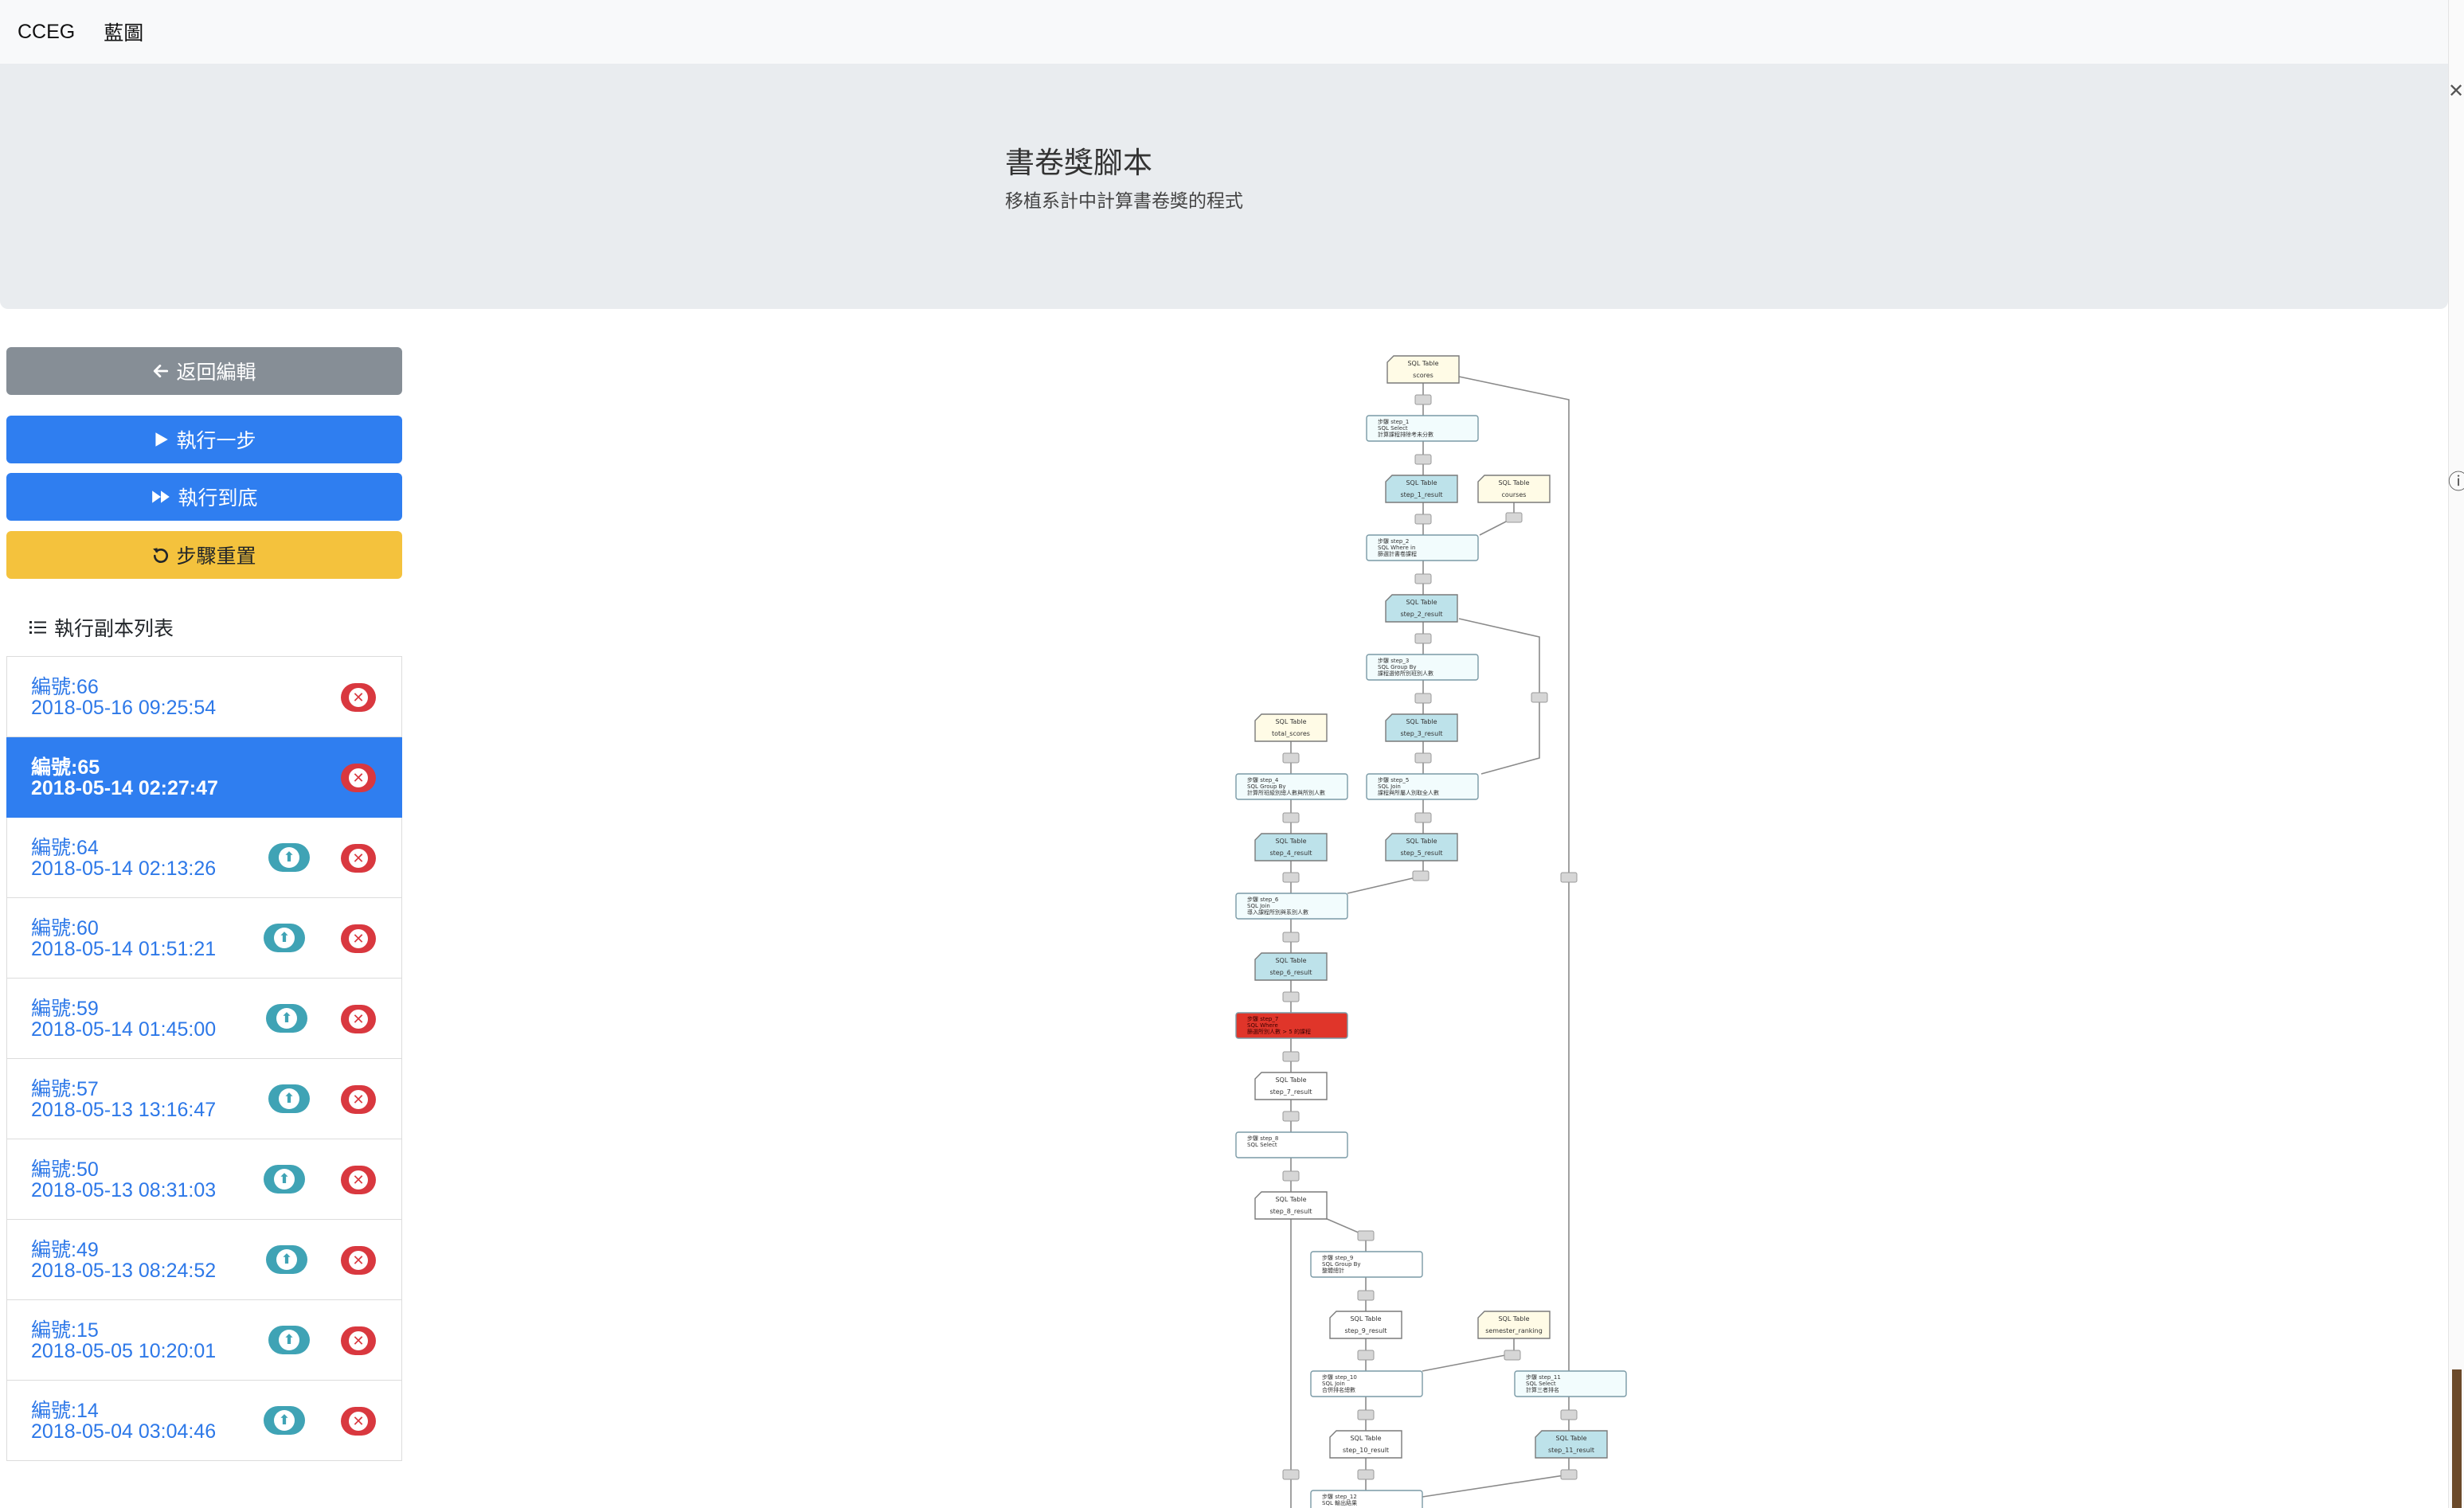 Image resolution: width=2464 pixels, height=1508 pixels. What do you see at coordinates (204, 555) in the screenshot?
I see `reset-steps-button: 步驟重置` at bounding box center [204, 555].